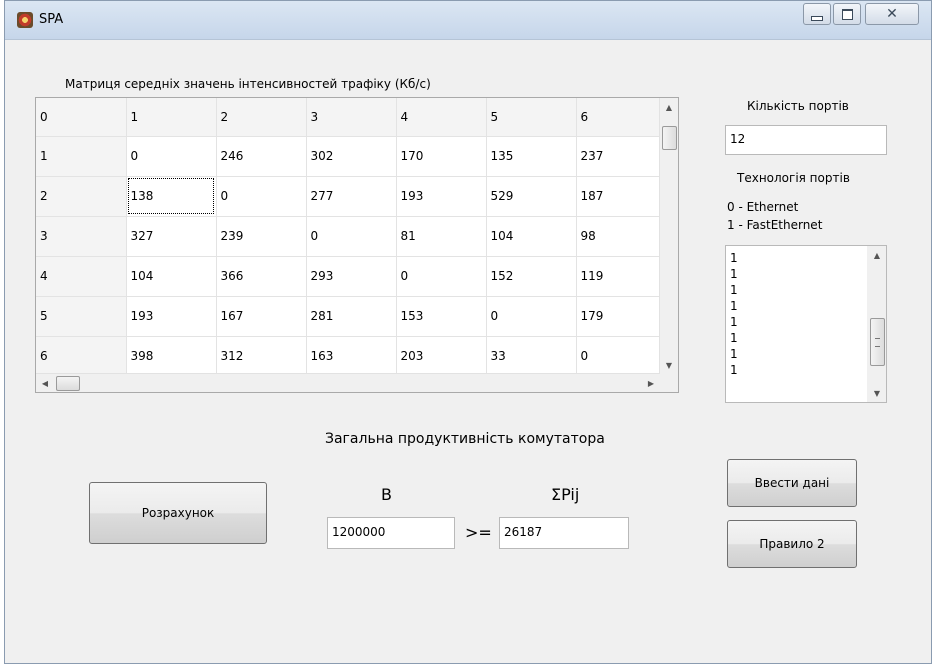  Describe the element at coordinates (806, 324) in the screenshot. I see `port-technology-list: 1 1 1 1 1 1 1 1 ▲ ▼` at that location.